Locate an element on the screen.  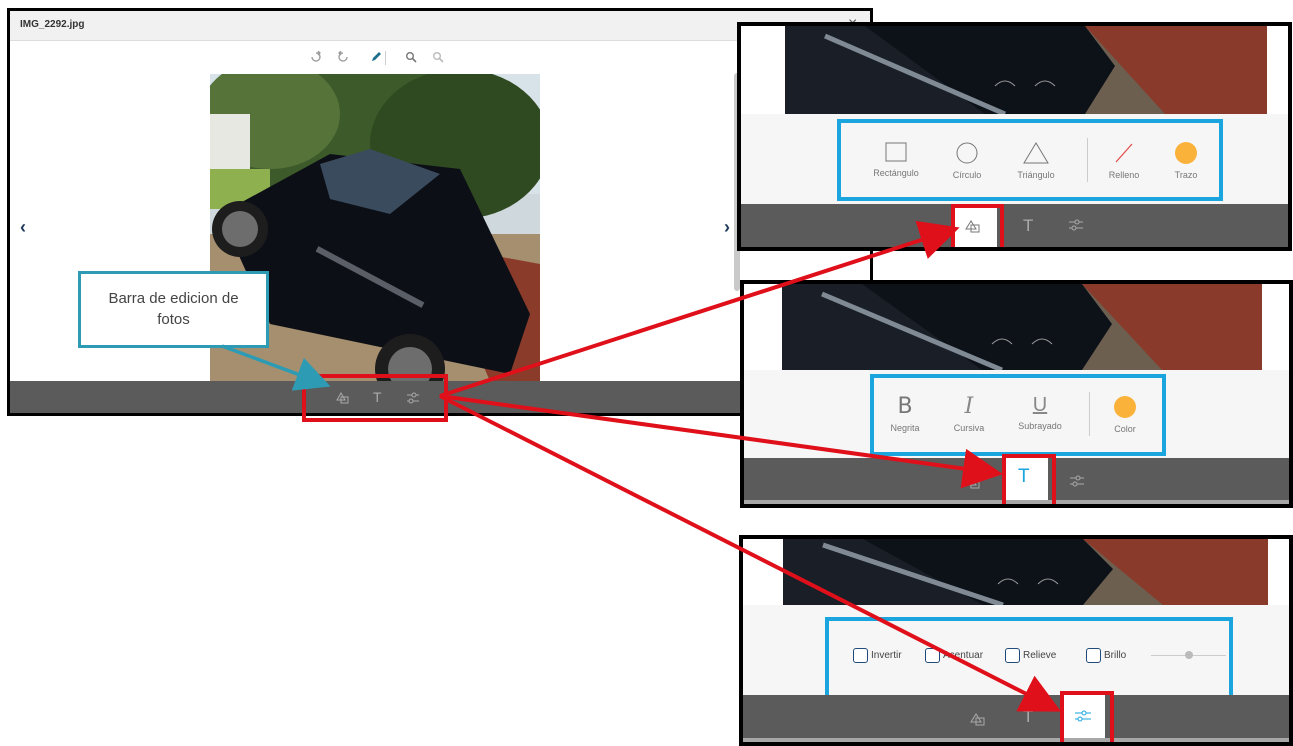
arrow-to-shapes-panel is located at coordinates (699, 309).